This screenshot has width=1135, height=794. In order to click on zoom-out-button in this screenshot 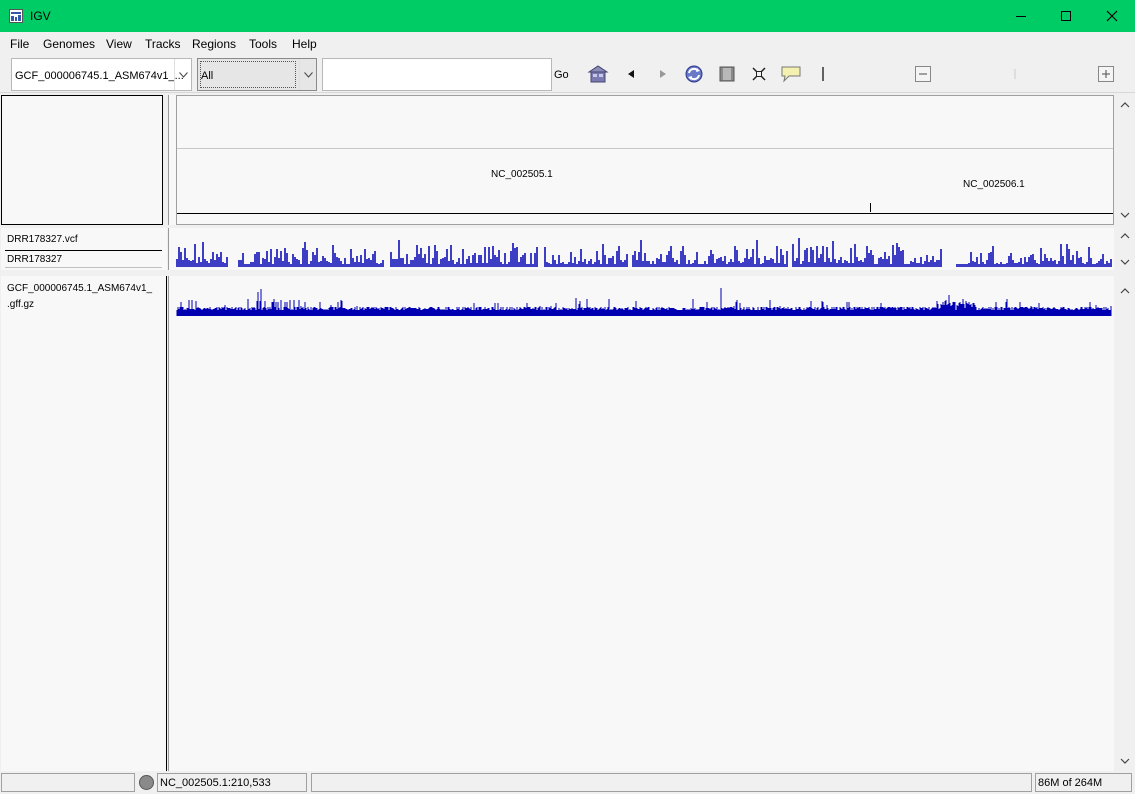, I will do `click(923, 74)`.